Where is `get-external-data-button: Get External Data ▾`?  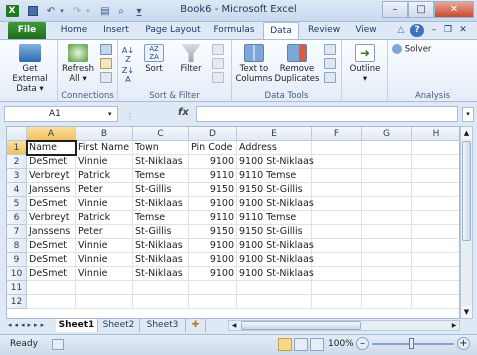 get-external-data-button: Get External Data ▾ is located at coordinates (30, 69).